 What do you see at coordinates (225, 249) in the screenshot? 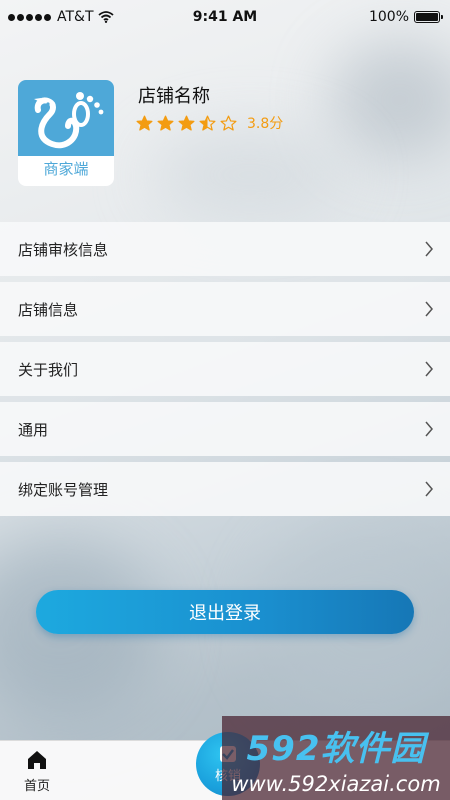
I see `menu-item-review-info: 店铺审核信息` at bounding box center [225, 249].